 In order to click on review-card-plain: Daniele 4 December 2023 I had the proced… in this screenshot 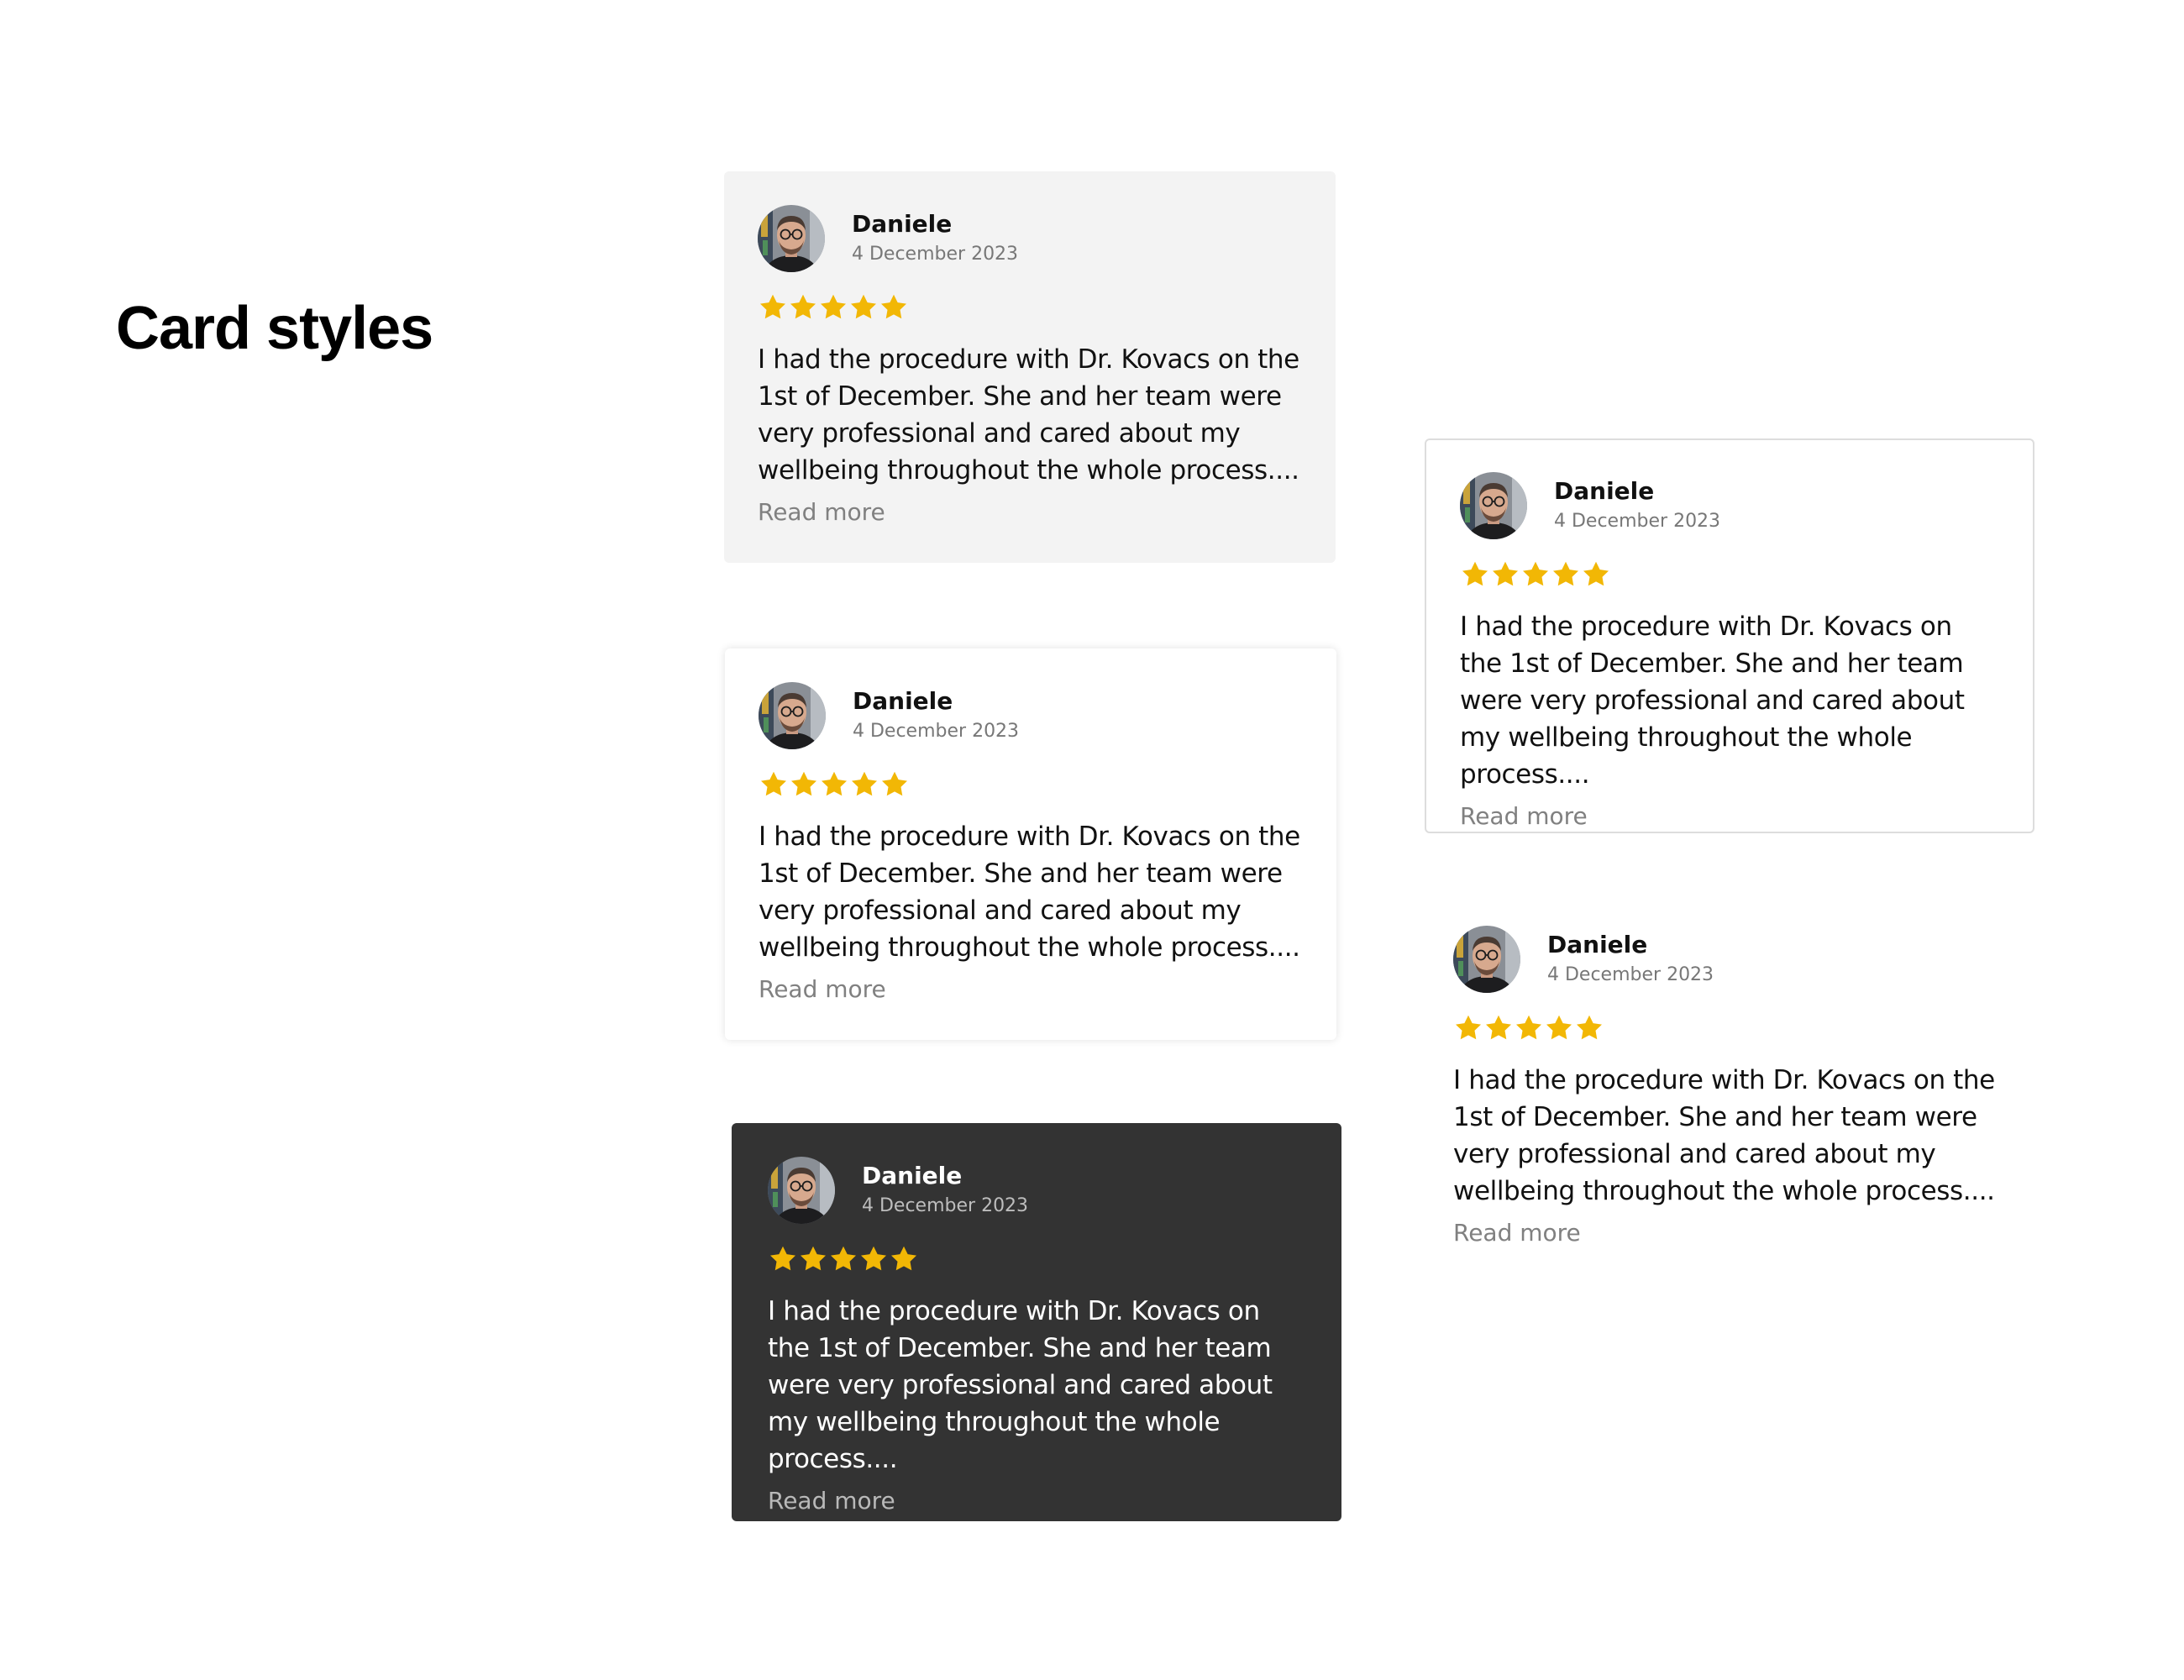, I will do `click(1725, 1077)`.